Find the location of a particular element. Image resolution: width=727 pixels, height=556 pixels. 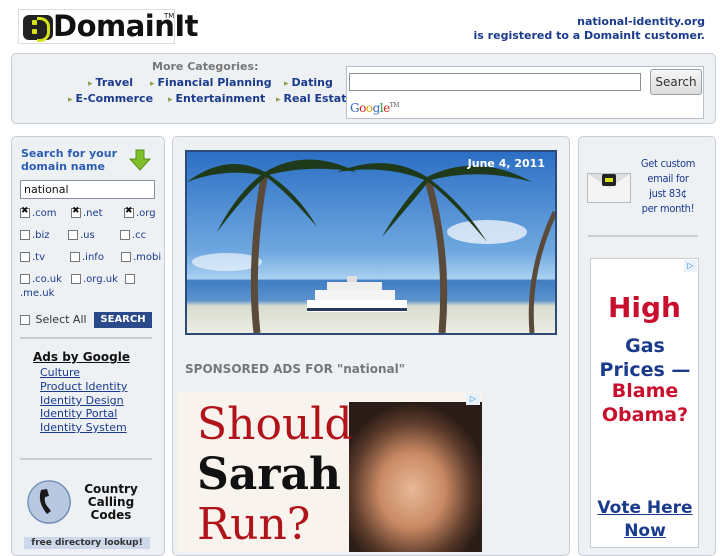

domain-search-button: SEARCH is located at coordinates (123, 320).